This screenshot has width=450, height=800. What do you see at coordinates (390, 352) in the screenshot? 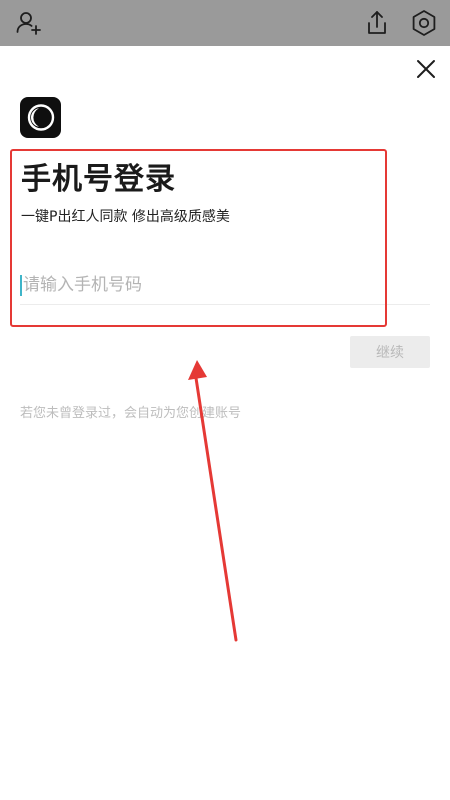
I see `continue-button: 继续` at bounding box center [390, 352].